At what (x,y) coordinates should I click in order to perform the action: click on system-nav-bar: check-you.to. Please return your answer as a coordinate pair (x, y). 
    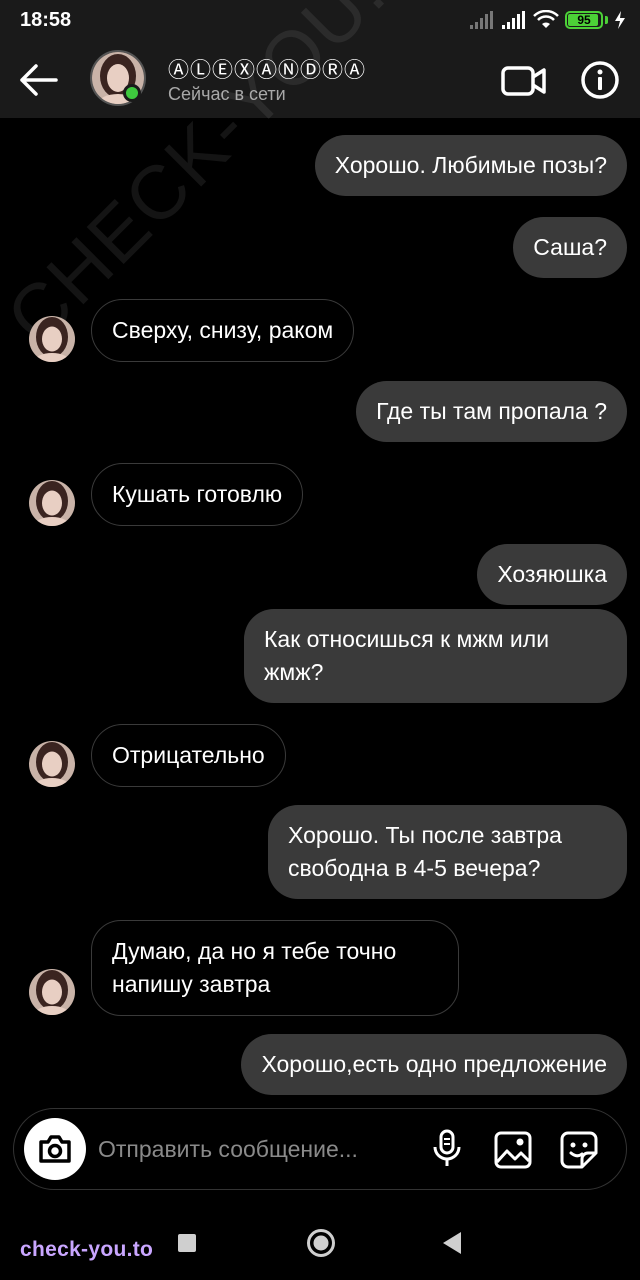
    Looking at the image, I should click on (320, 1244).